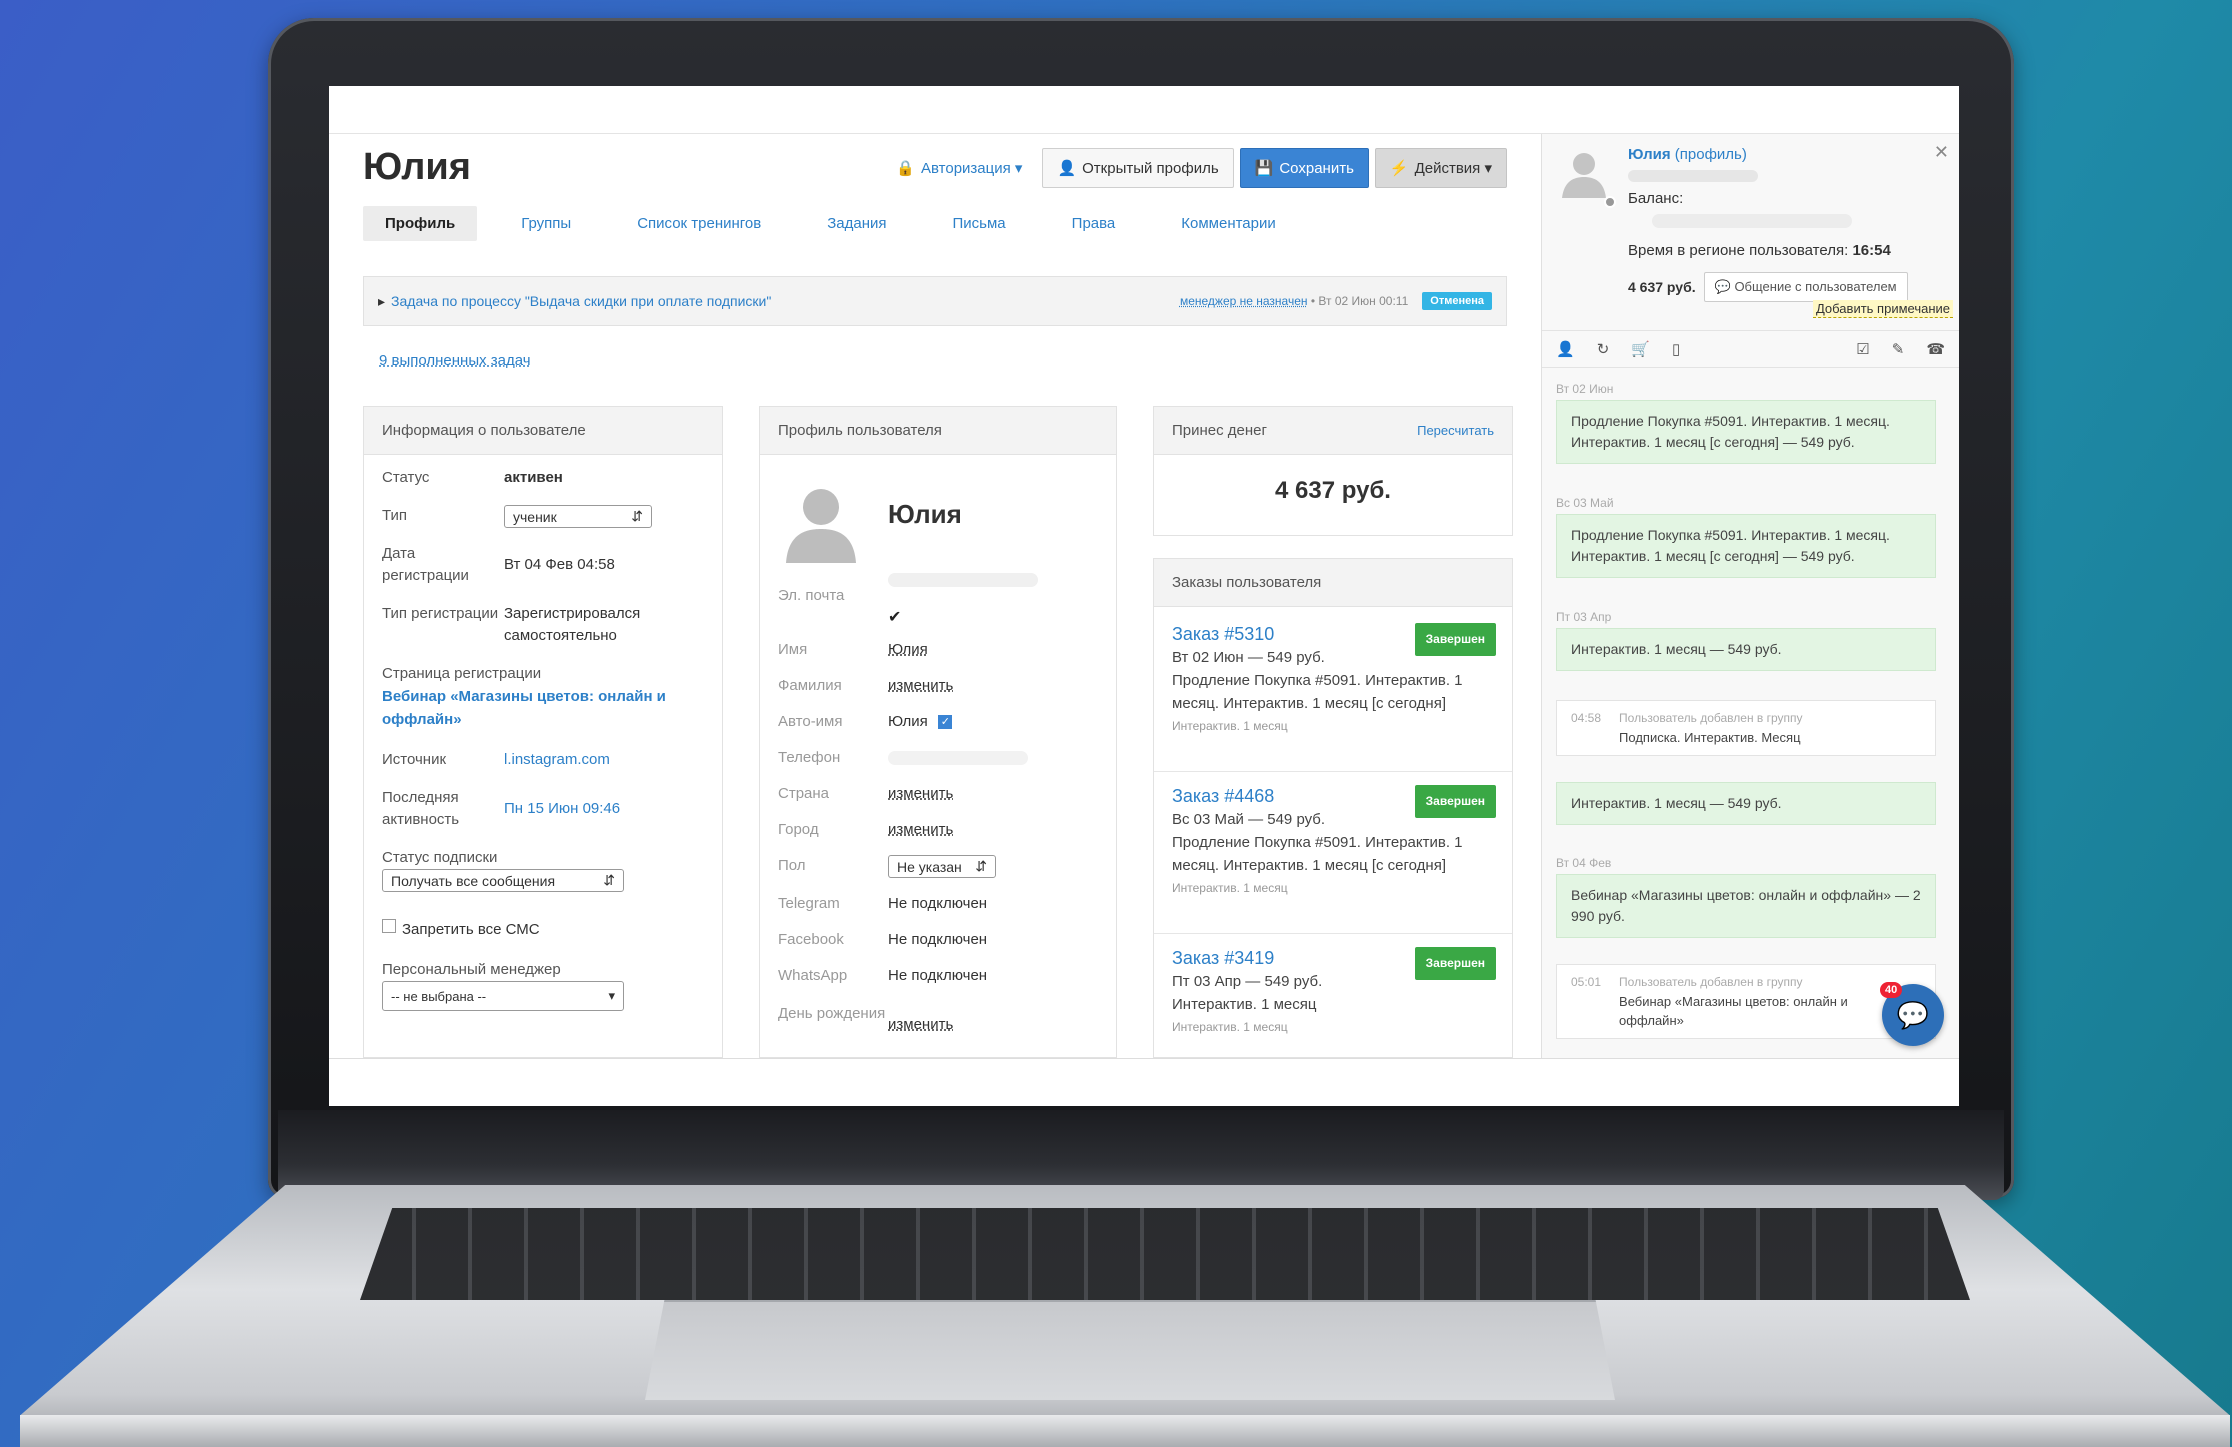 The image size is (2232, 1447). Describe the element at coordinates (1941, 152) in the screenshot. I see `close-icon: ✕` at that location.